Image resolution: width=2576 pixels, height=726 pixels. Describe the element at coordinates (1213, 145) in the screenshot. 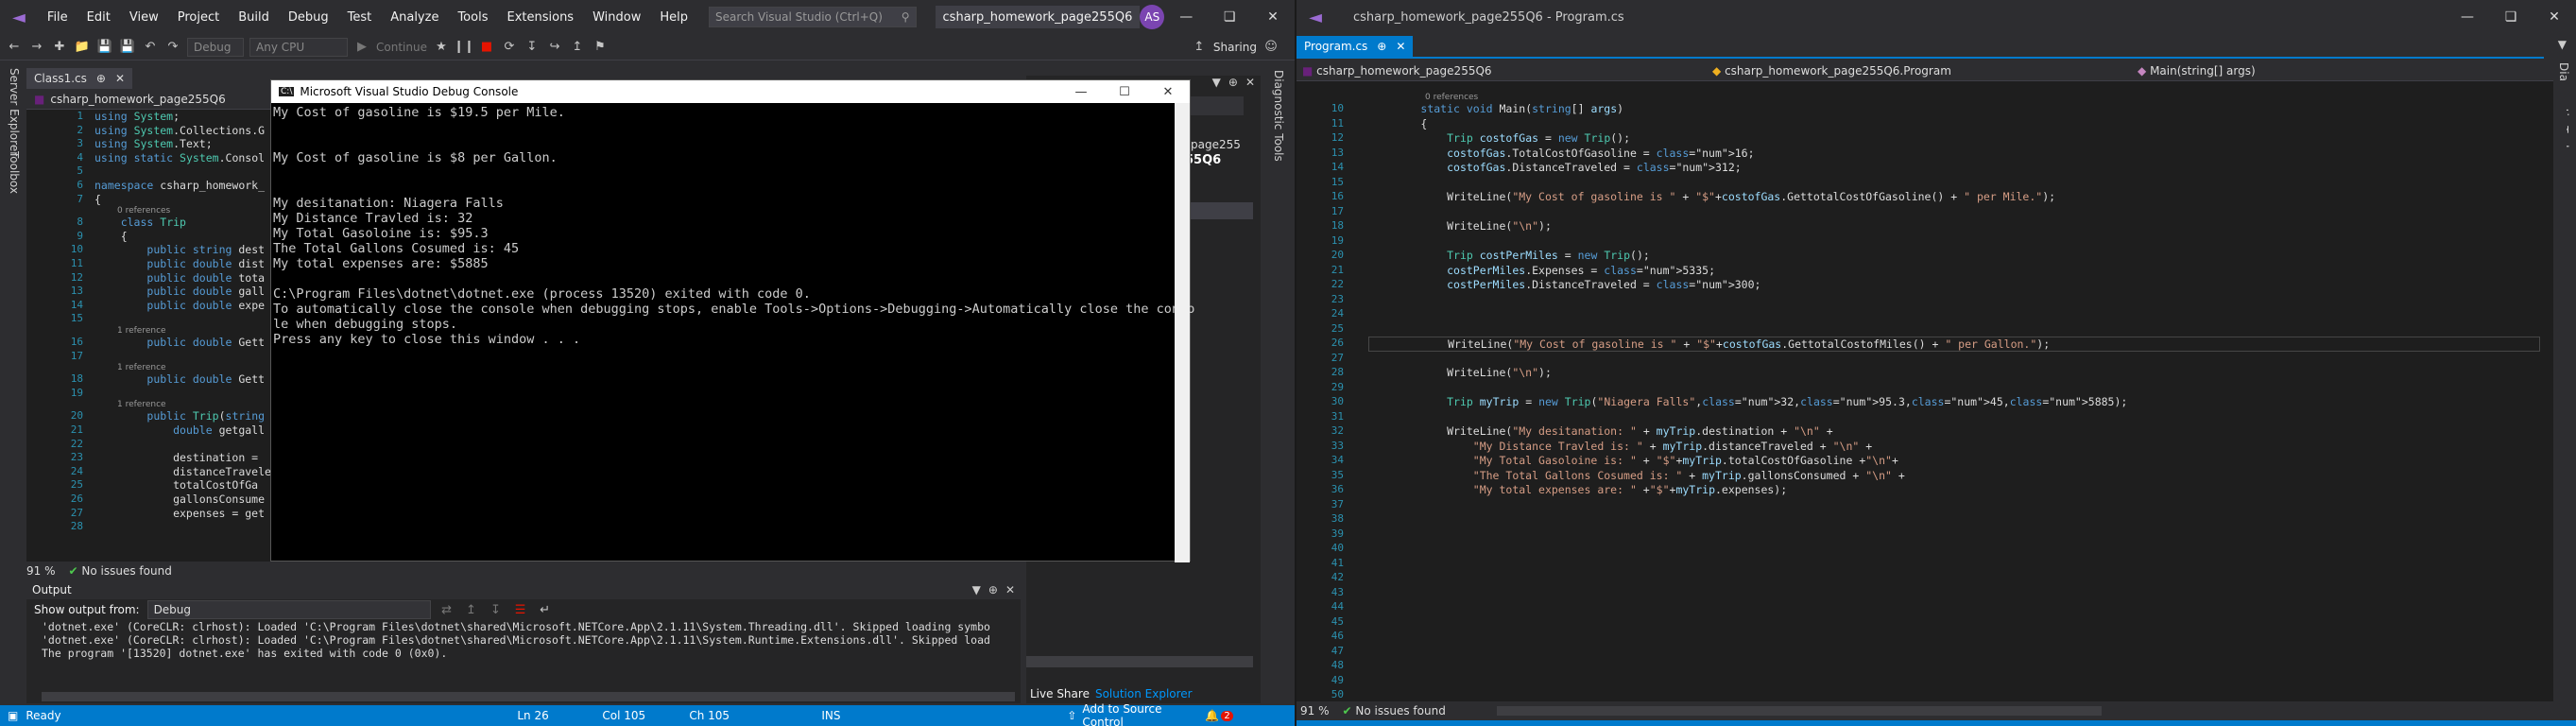

I see `tree-item-project: _page255` at that location.